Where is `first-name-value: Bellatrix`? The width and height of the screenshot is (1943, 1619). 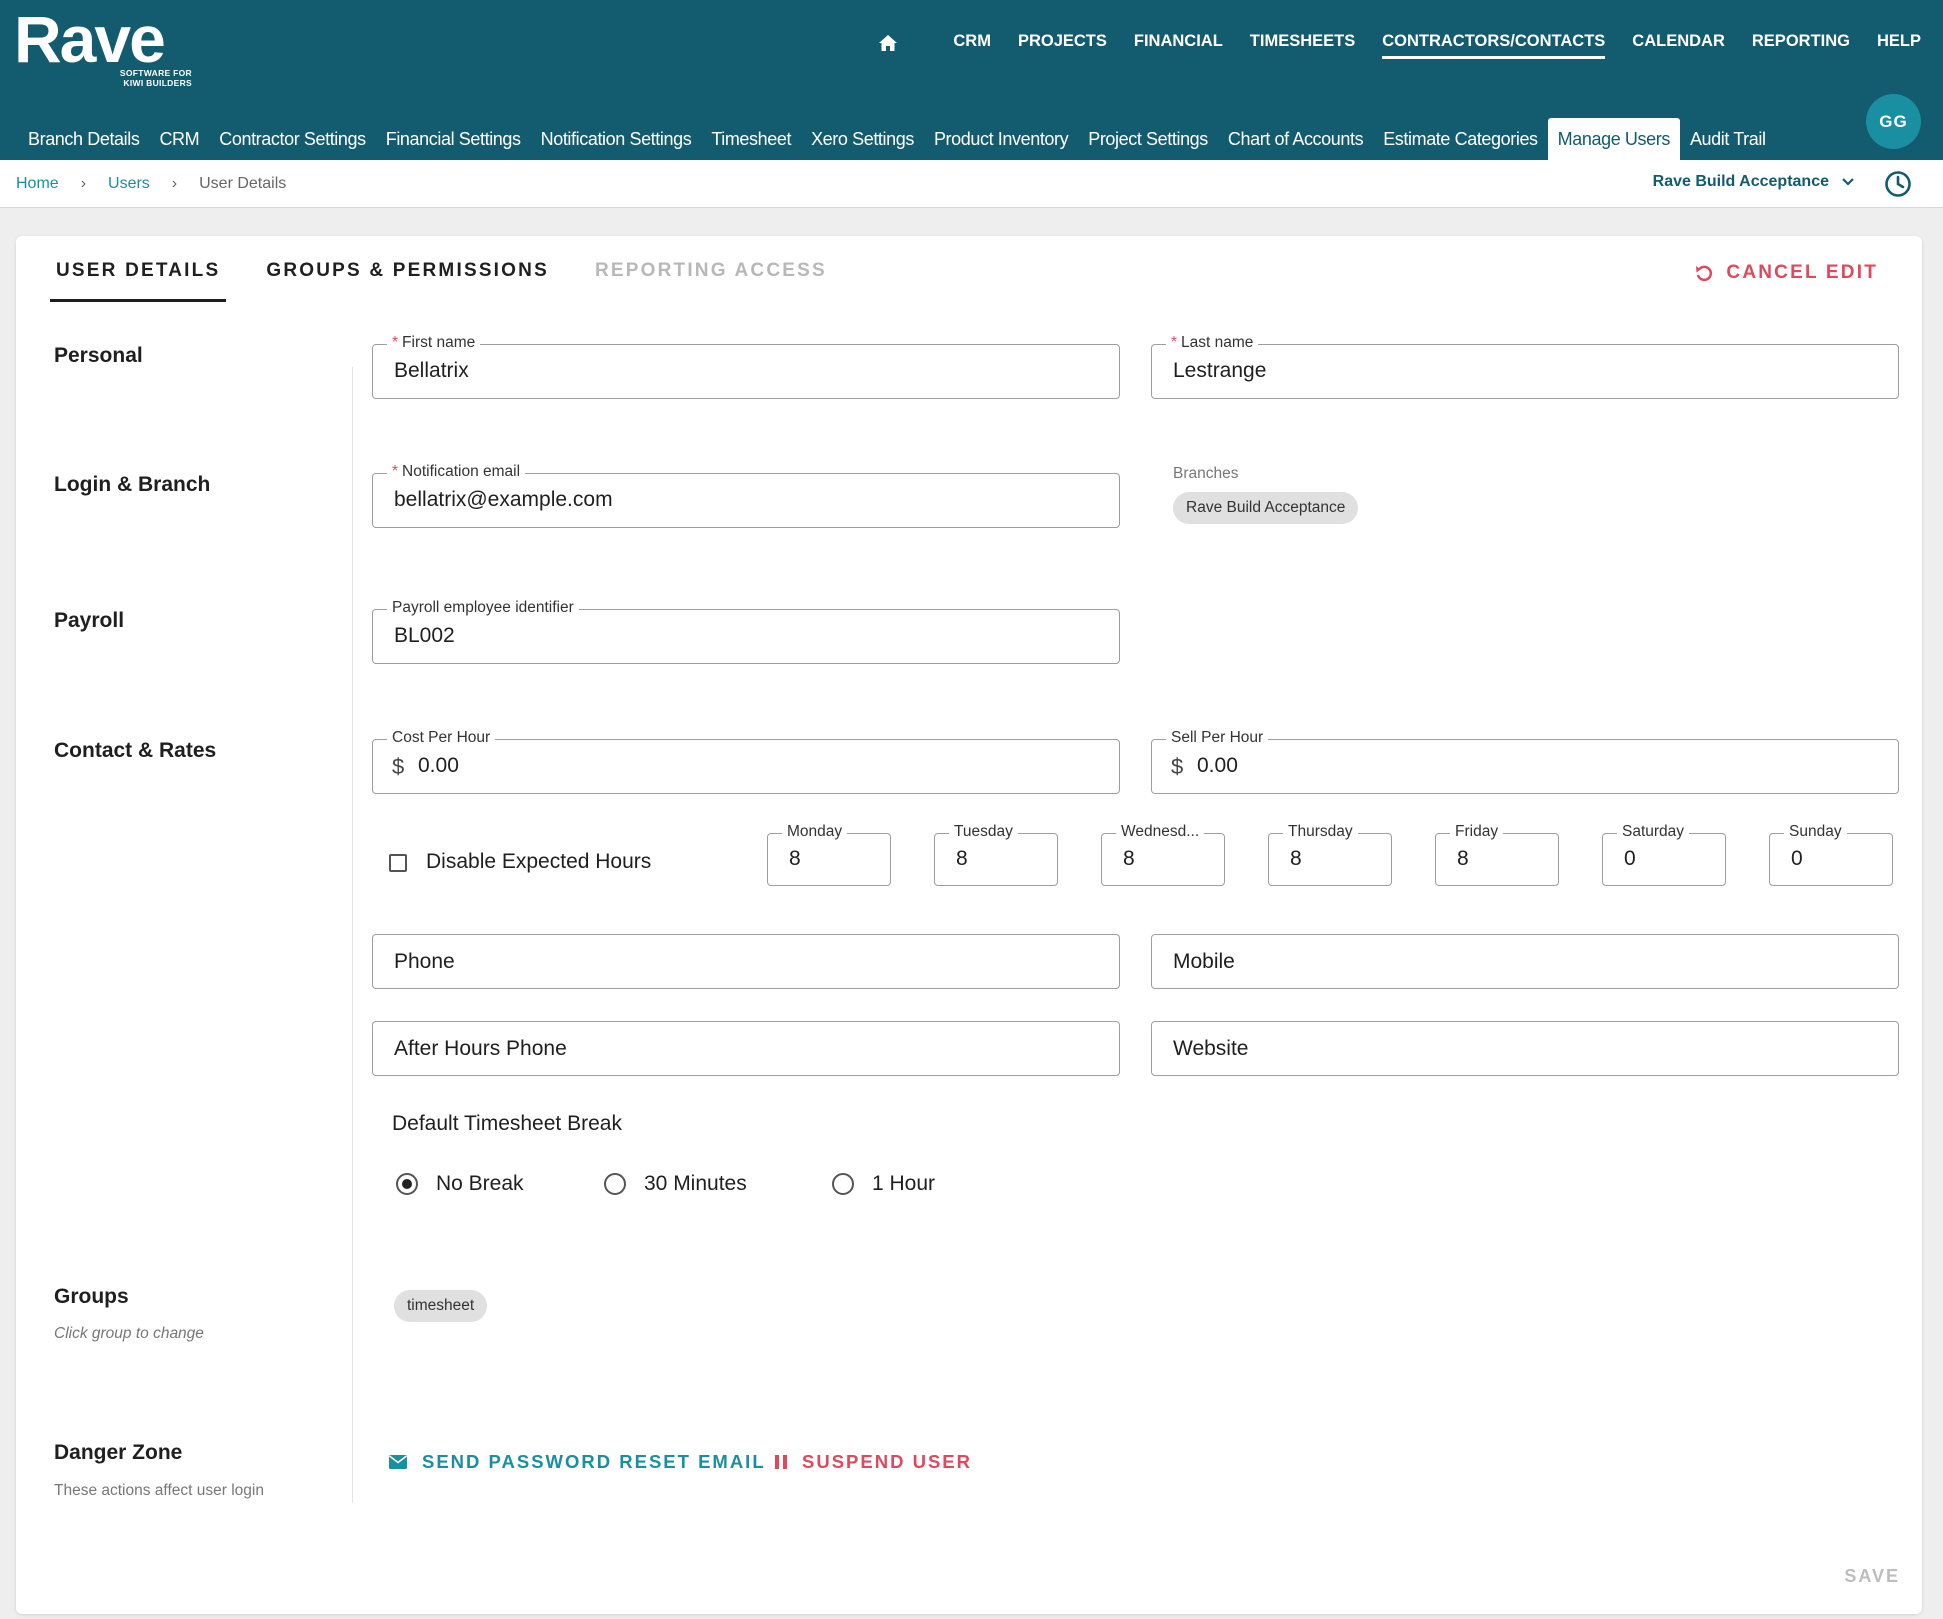
first-name-value: Bellatrix is located at coordinates (431, 370).